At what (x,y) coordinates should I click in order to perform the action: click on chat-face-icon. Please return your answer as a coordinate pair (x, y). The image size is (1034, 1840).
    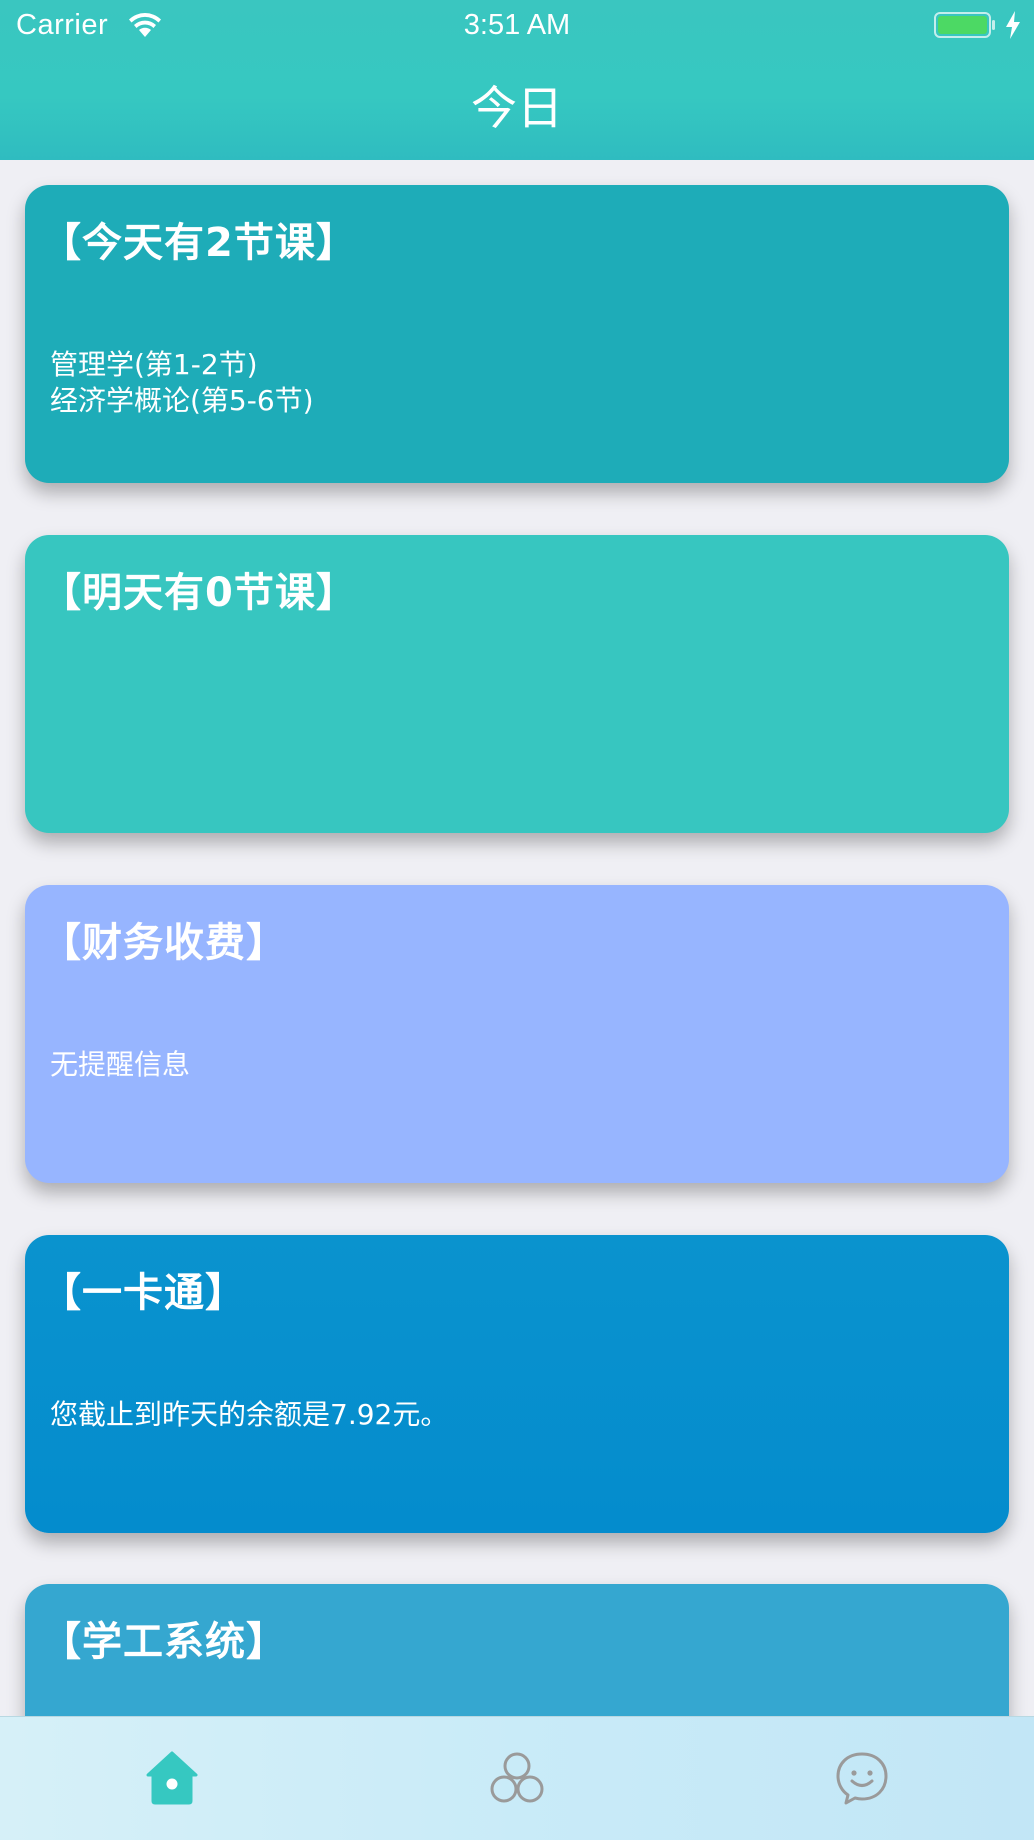
    Looking at the image, I should click on (862, 1778).